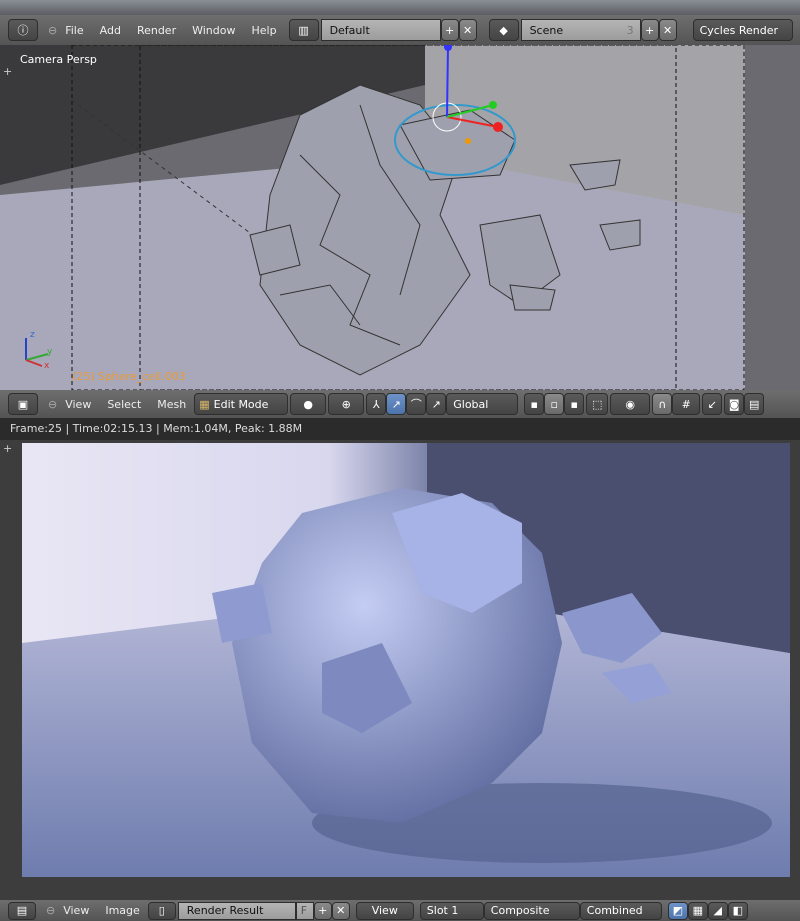 The height and width of the screenshot is (921, 800). Describe the element at coordinates (124, 404) in the screenshot. I see `menu-select: Select` at that location.